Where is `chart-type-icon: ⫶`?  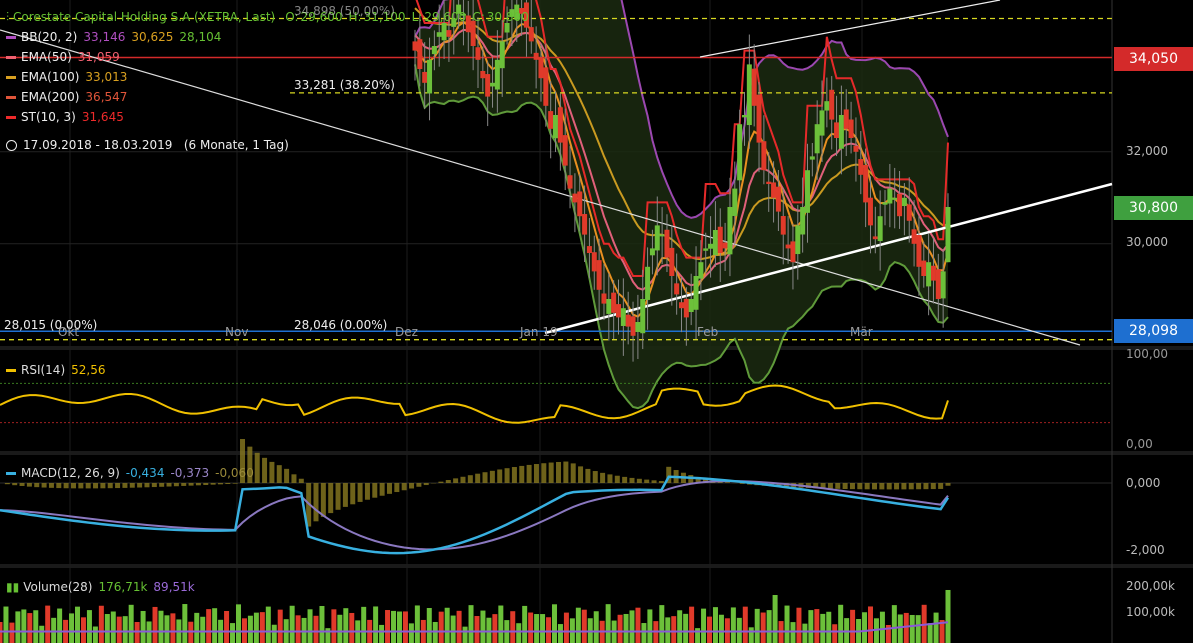
chart-type-icon: ⫶ is located at coordinates (7, 17).